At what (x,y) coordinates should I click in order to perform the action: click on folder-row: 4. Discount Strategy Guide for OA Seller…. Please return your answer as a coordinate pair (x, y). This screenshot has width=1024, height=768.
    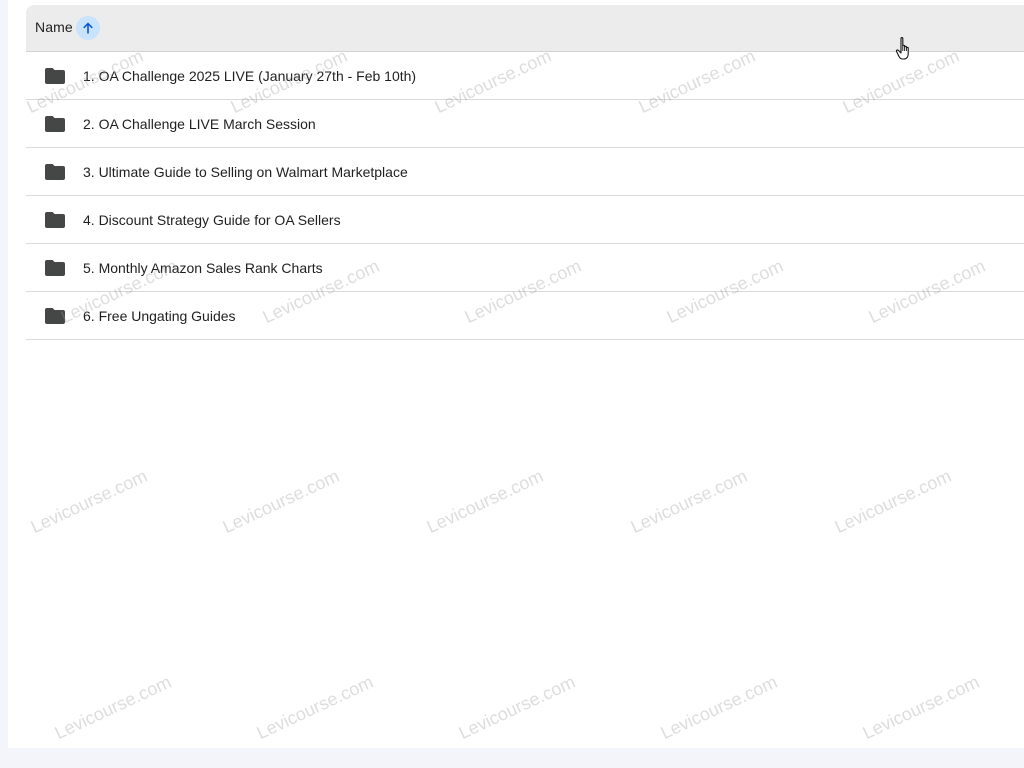
    Looking at the image, I should click on (525, 220).